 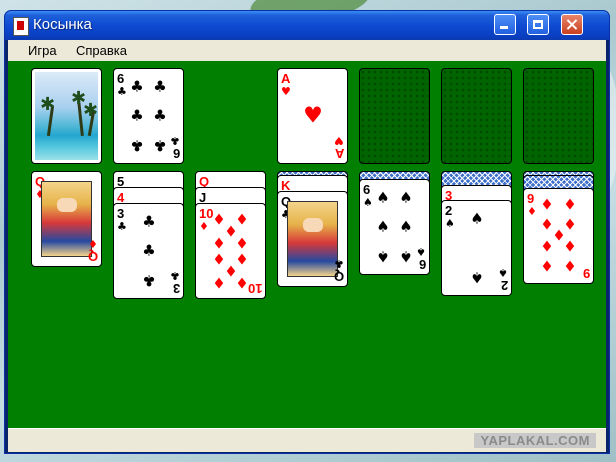 I want to click on watermark: YAPLAKAL.COM, so click(x=535, y=440).